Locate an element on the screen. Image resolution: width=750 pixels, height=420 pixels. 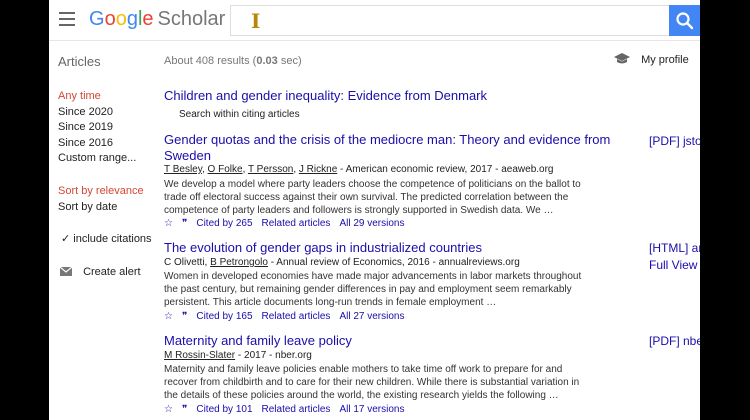
author-link: T Persson is located at coordinates (270, 169).